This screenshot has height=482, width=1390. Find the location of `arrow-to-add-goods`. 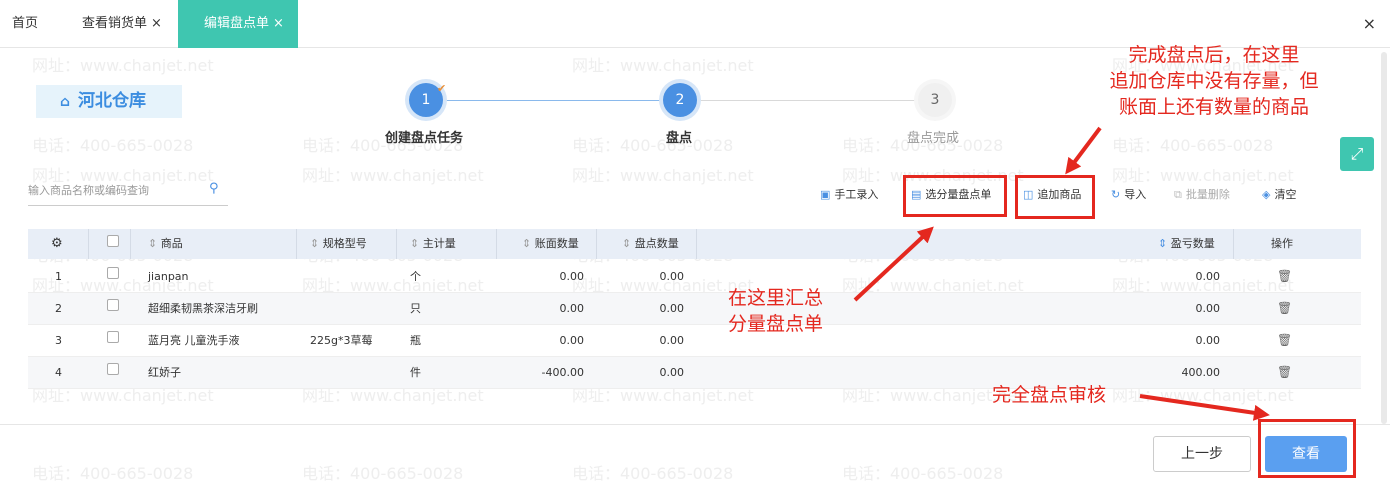

arrow-to-add-goods is located at coordinates (1083, 150).